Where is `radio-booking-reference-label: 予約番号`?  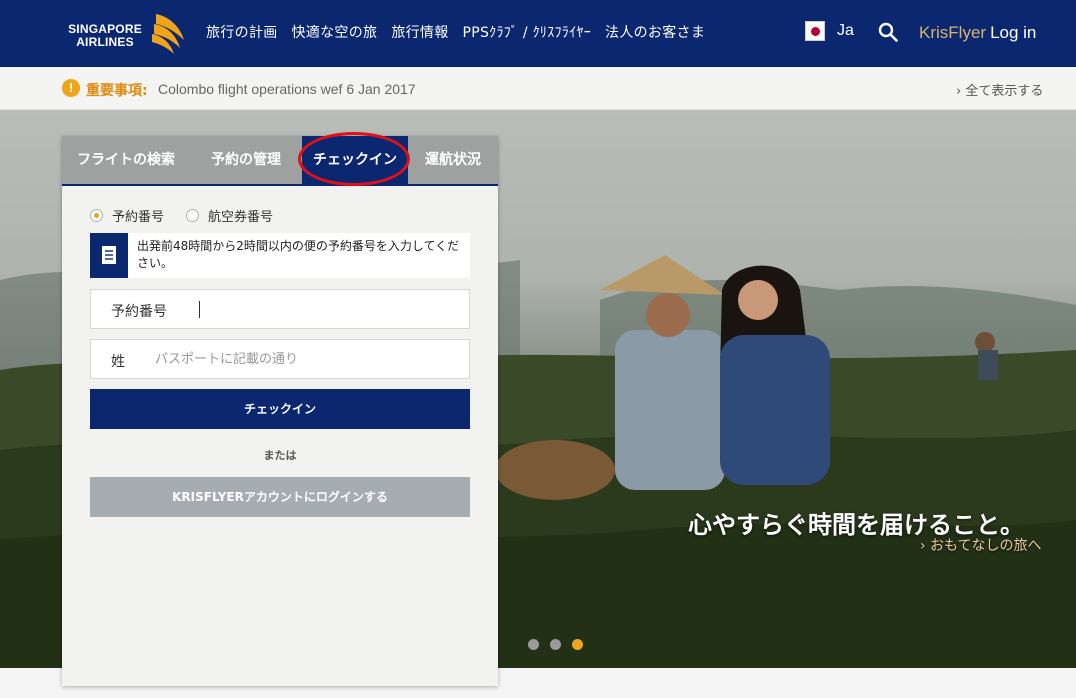
radio-booking-reference-label: 予約番号 is located at coordinates (138, 215).